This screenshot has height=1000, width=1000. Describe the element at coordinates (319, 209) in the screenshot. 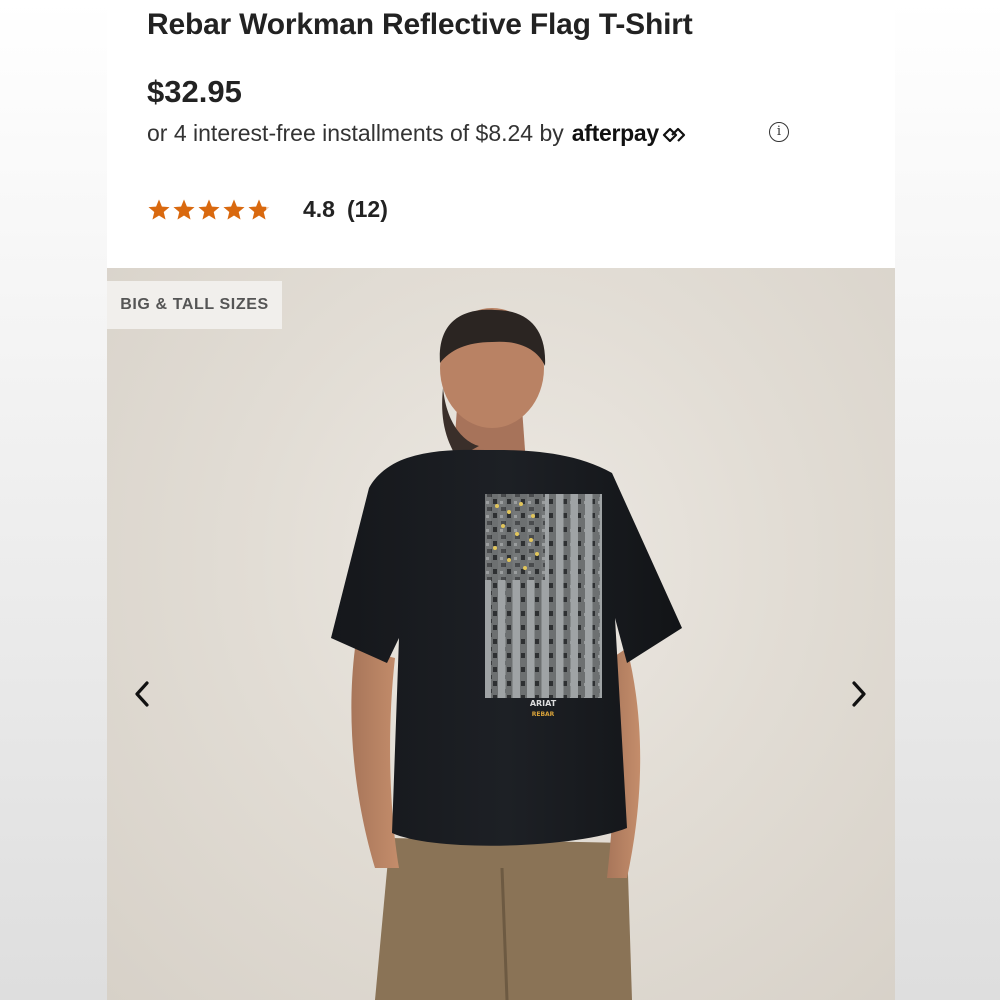

I see `rating-value: 4.8` at that location.